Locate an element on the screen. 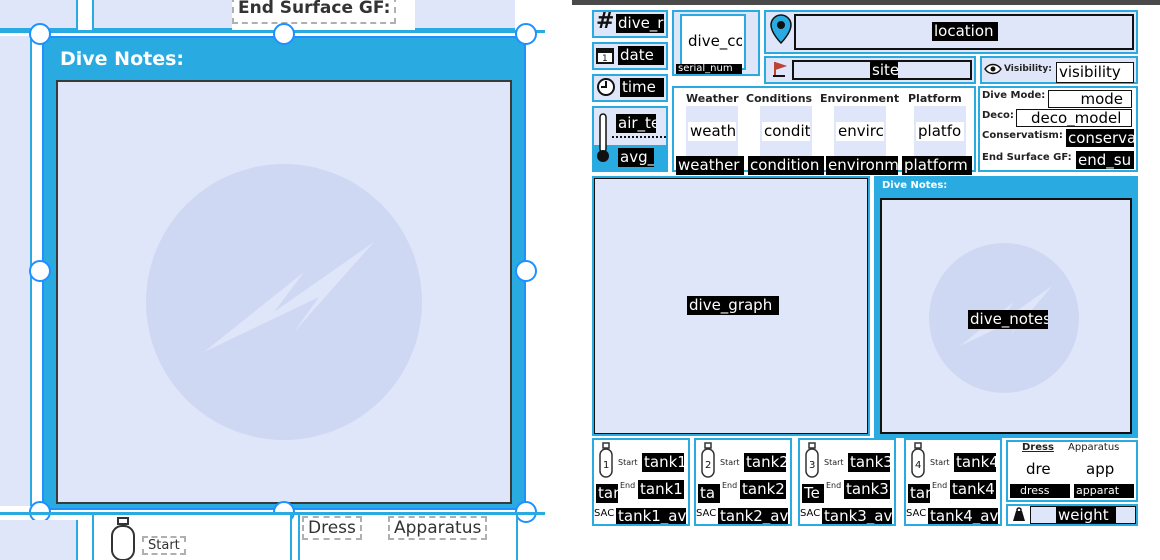 Image resolution: width=1160 pixels, height=560 pixels. tank-sac-field: tank1_av is located at coordinates (651, 516).